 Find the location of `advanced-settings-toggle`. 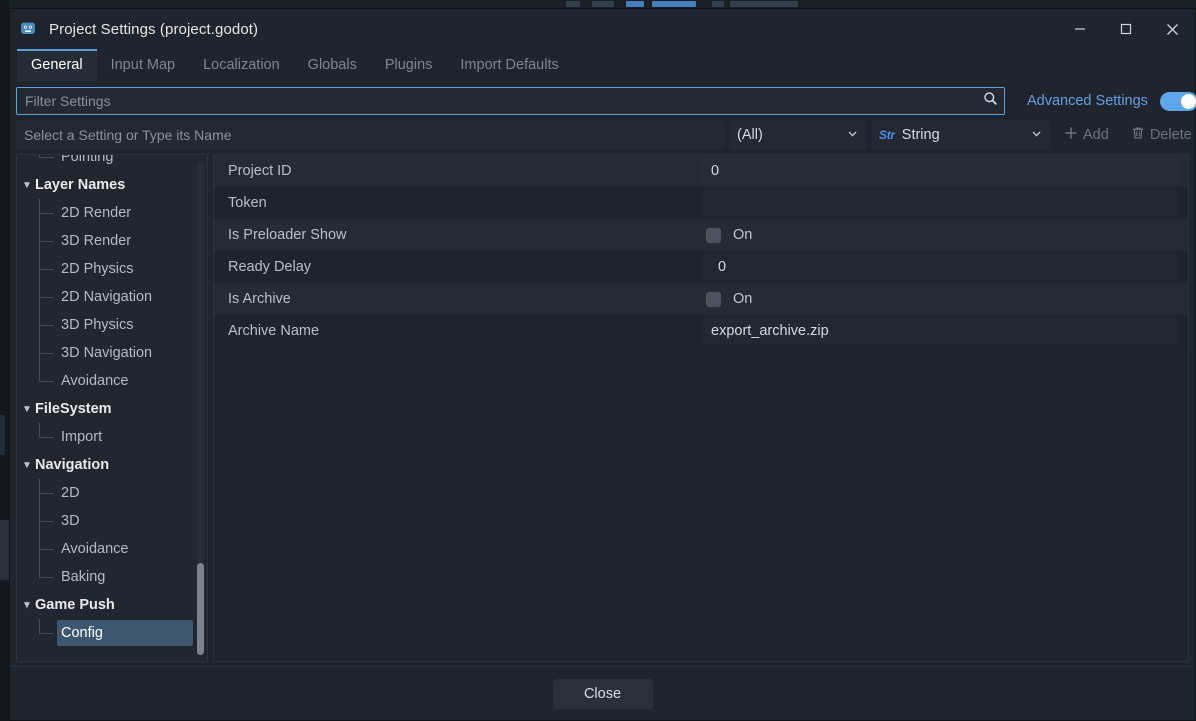

advanced-settings-toggle is located at coordinates (1177, 101).